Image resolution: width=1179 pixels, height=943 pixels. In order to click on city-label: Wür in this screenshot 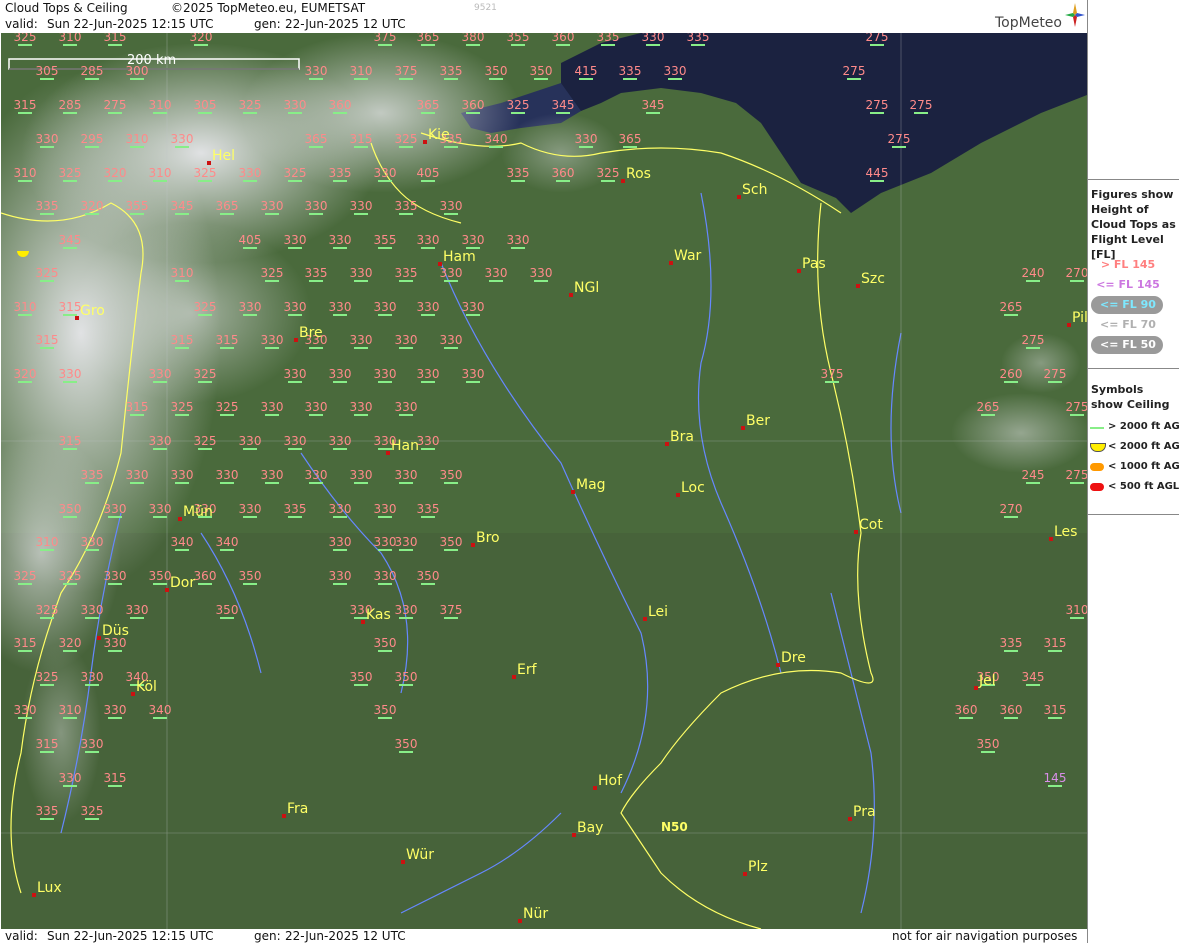, I will do `click(420, 855)`.